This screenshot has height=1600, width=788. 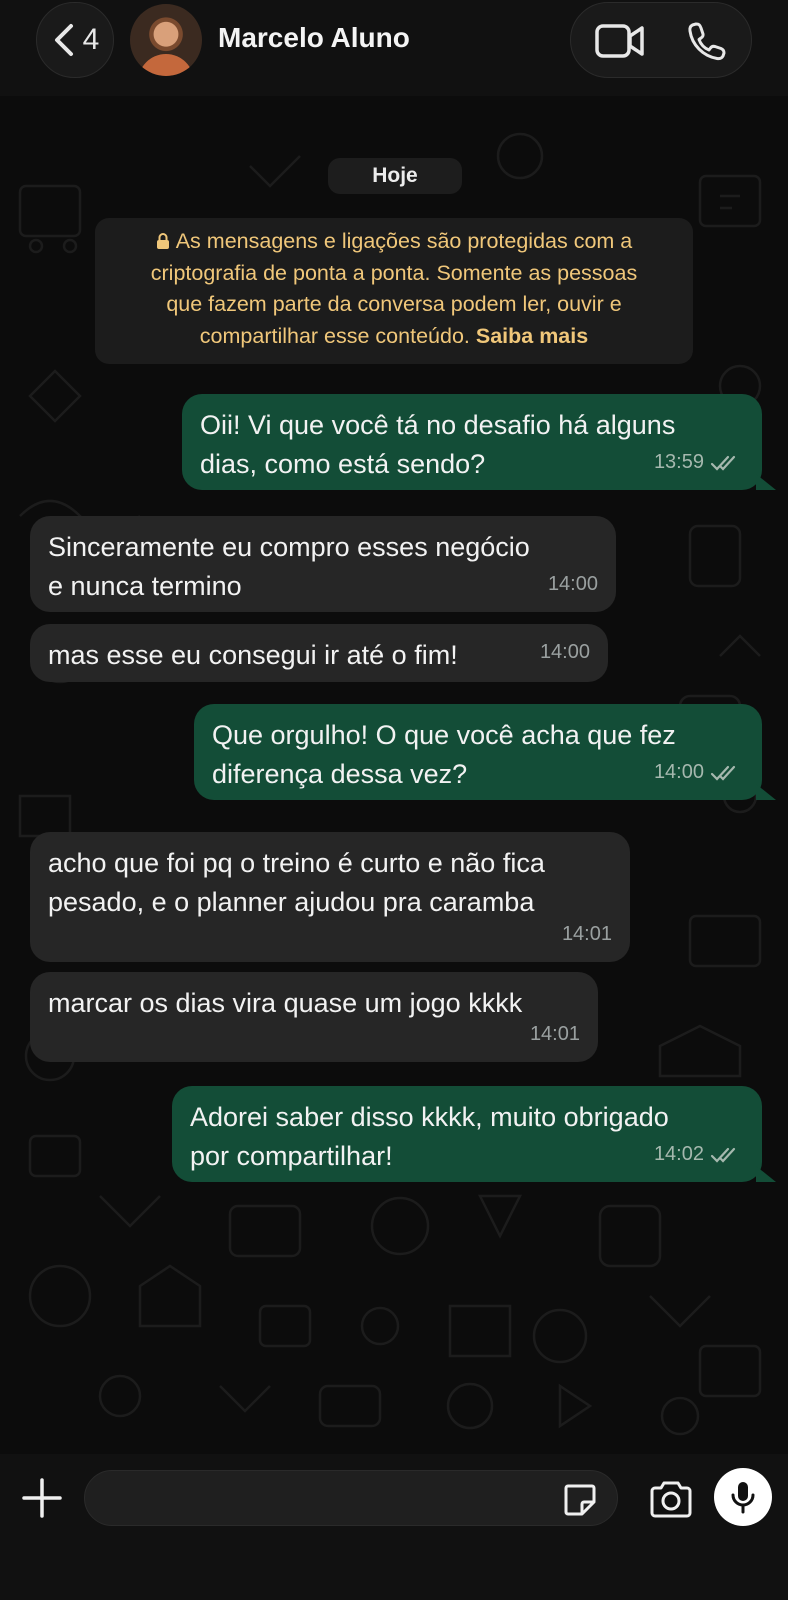 What do you see at coordinates (91, 39) in the screenshot?
I see `unread-count: 4` at bounding box center [91, 39].